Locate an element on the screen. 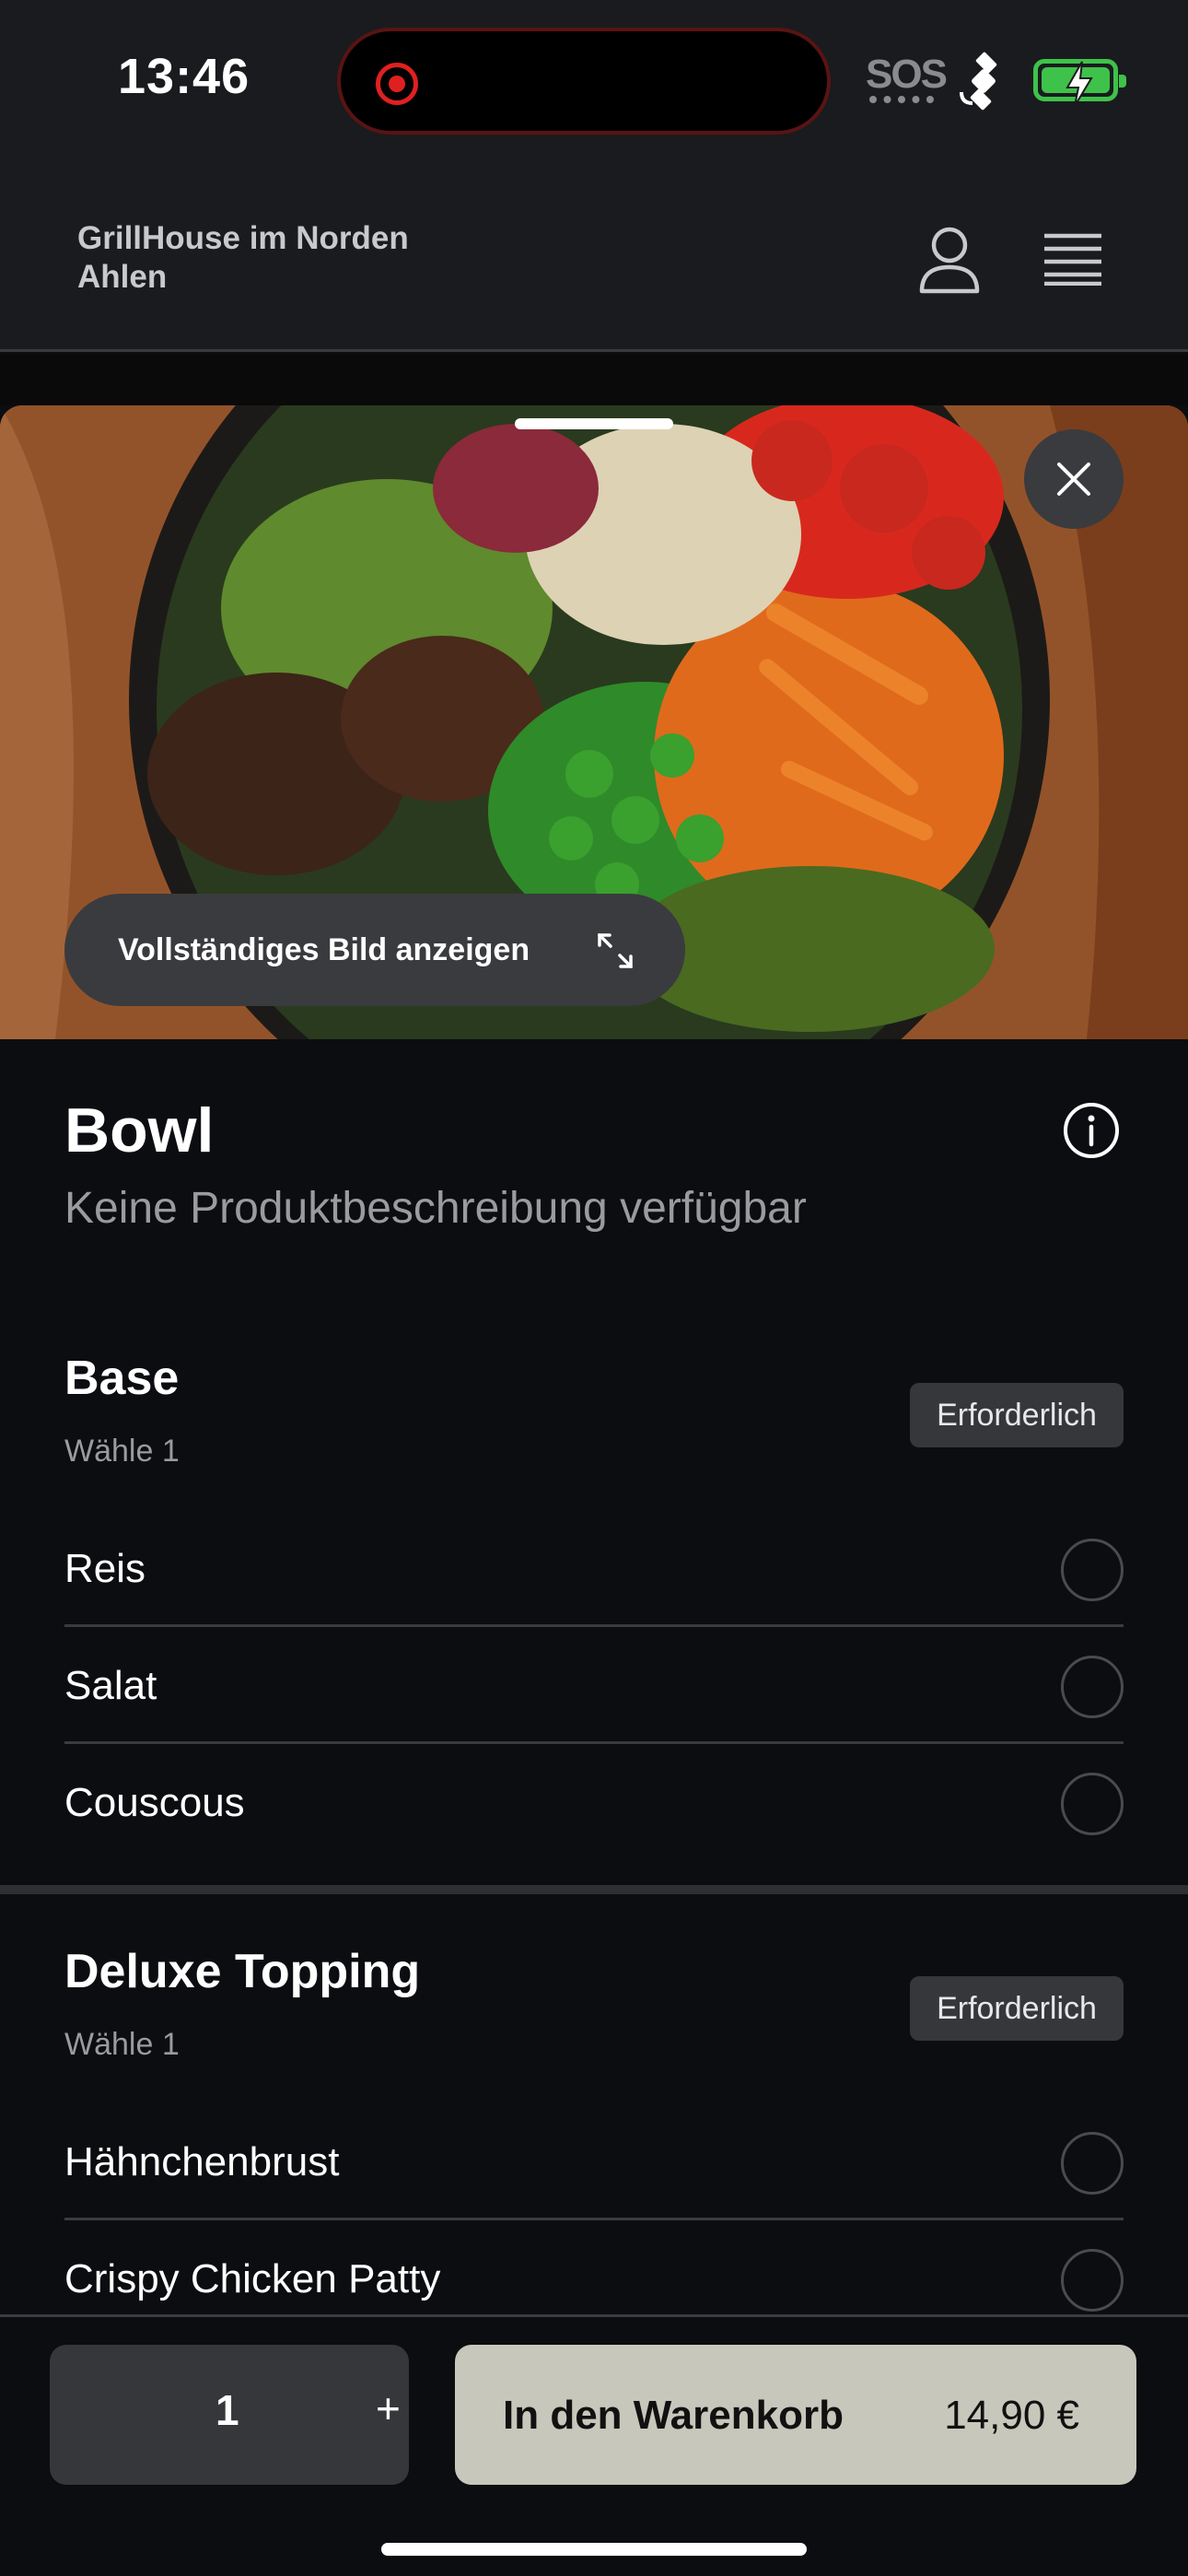 The width and height of the screenshot is (1188, 2576). close-icon is located at coordinates (1073, 480).